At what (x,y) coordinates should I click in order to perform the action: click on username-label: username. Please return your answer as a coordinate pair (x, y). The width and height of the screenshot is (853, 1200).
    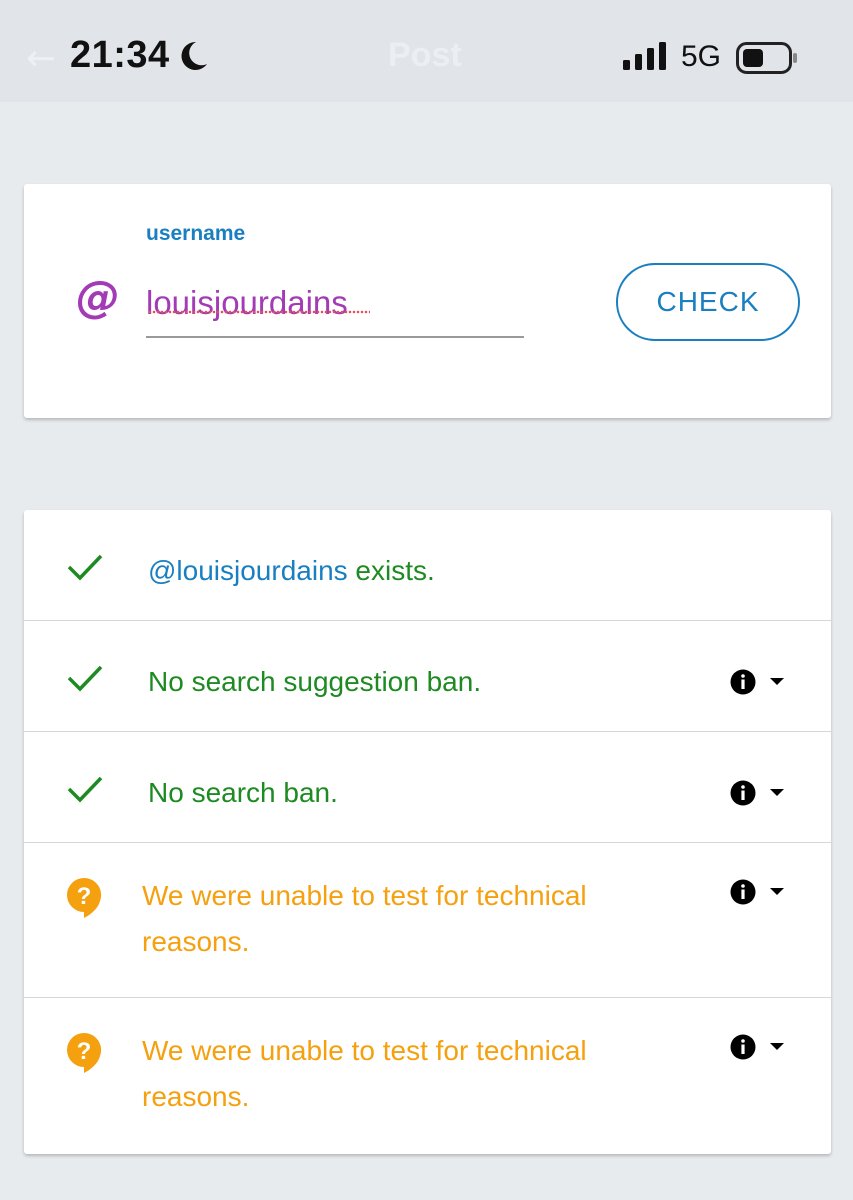
    Looking at the image, I should click on (196, 233).